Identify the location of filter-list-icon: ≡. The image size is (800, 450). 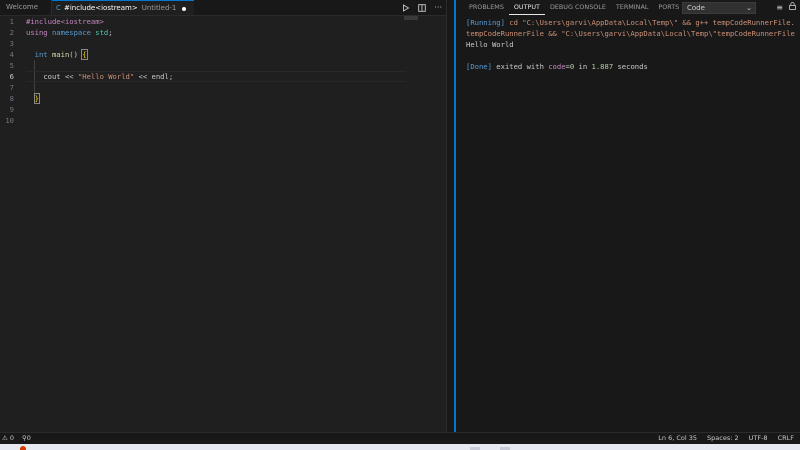
(779, 7).